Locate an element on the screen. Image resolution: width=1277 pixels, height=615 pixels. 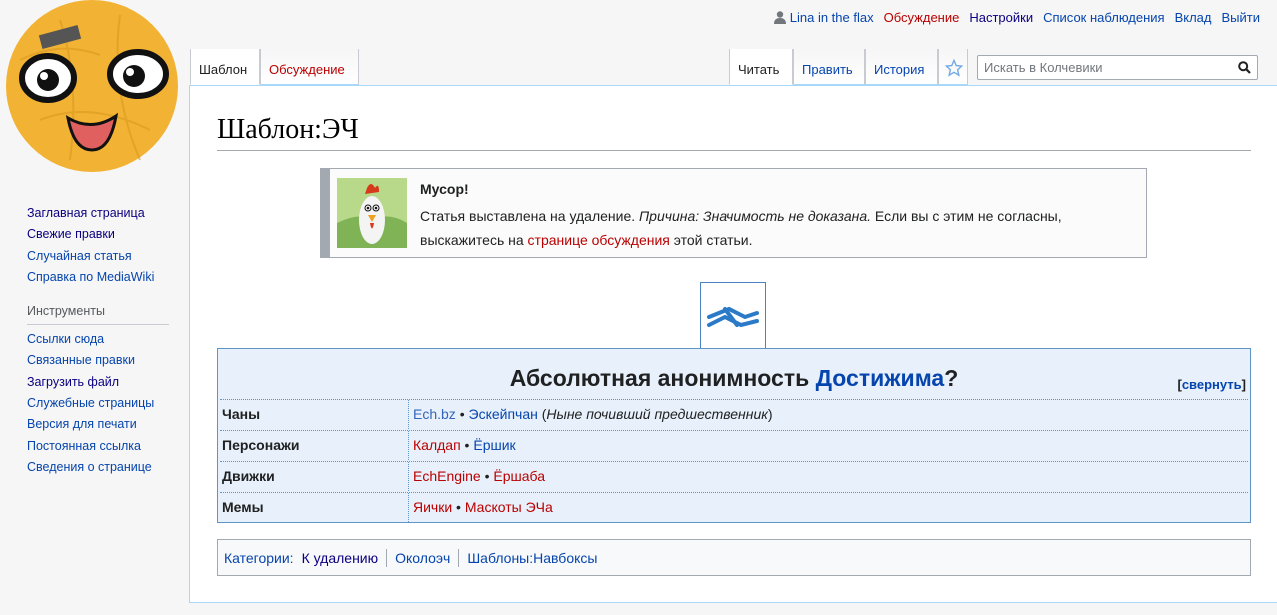
navbox-row-list: EchEngine • Ёршаба is located at coordinates (476, 476).